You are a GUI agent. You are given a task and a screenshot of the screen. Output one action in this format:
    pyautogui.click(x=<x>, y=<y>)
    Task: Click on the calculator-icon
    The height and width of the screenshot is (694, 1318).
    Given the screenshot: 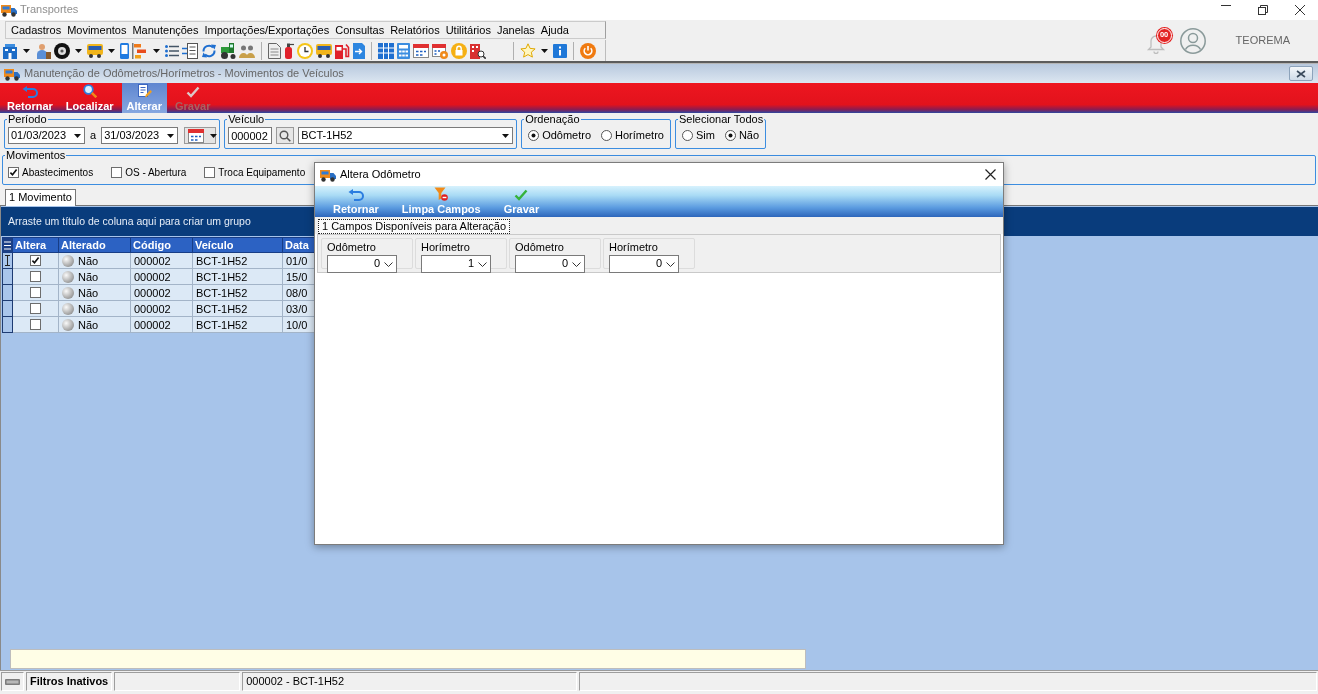 What is the action you would take?
    pyautogui.click(x=403, y=50)
    